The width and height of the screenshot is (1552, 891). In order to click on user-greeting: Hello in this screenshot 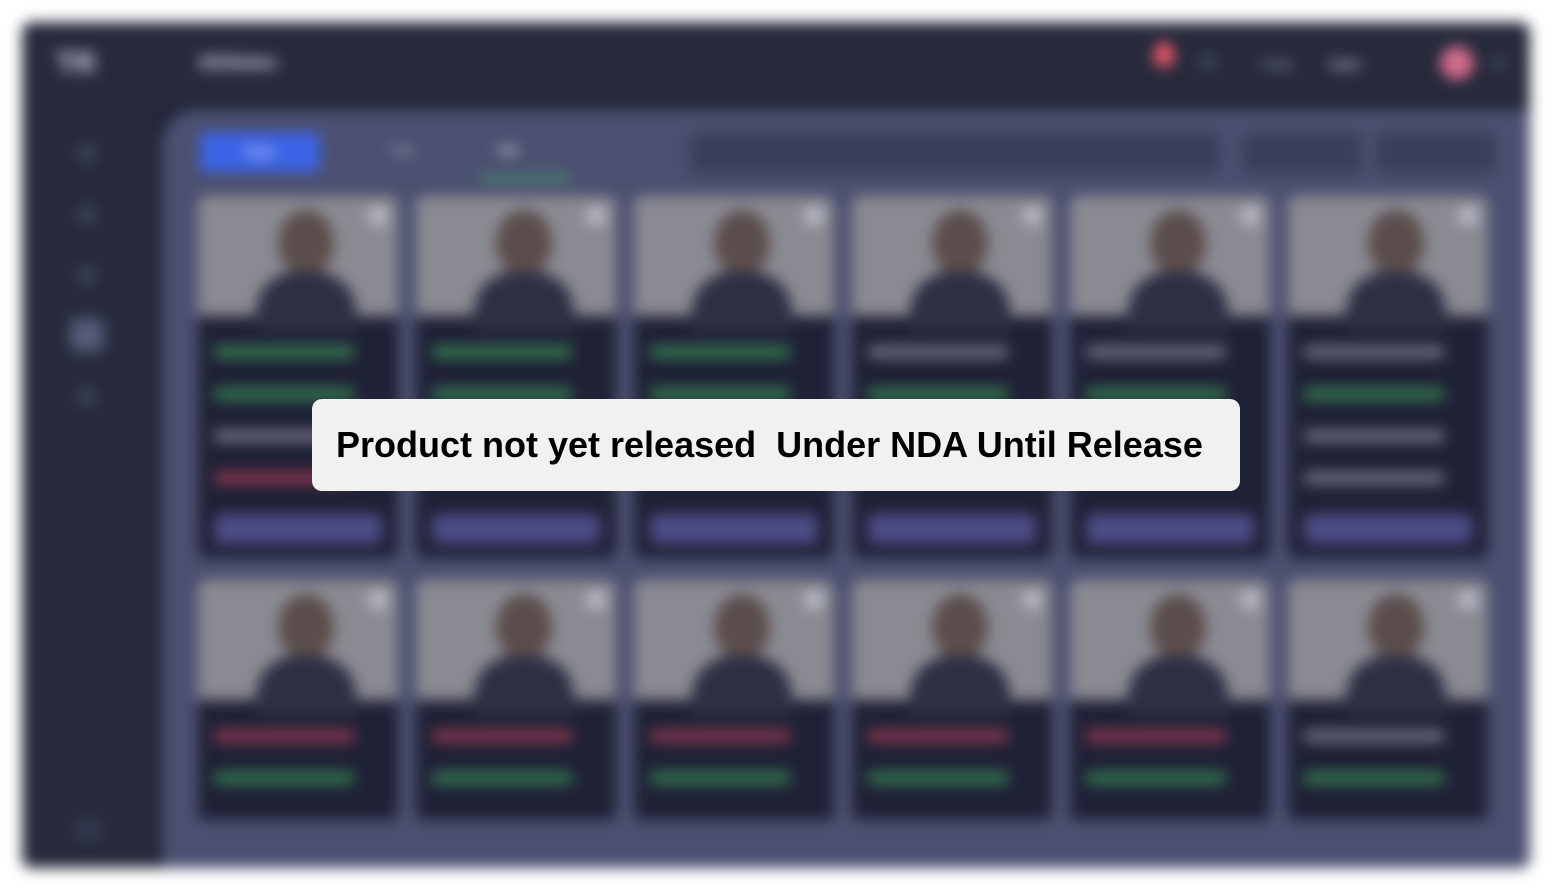, I will do `click(1278, 64)`.